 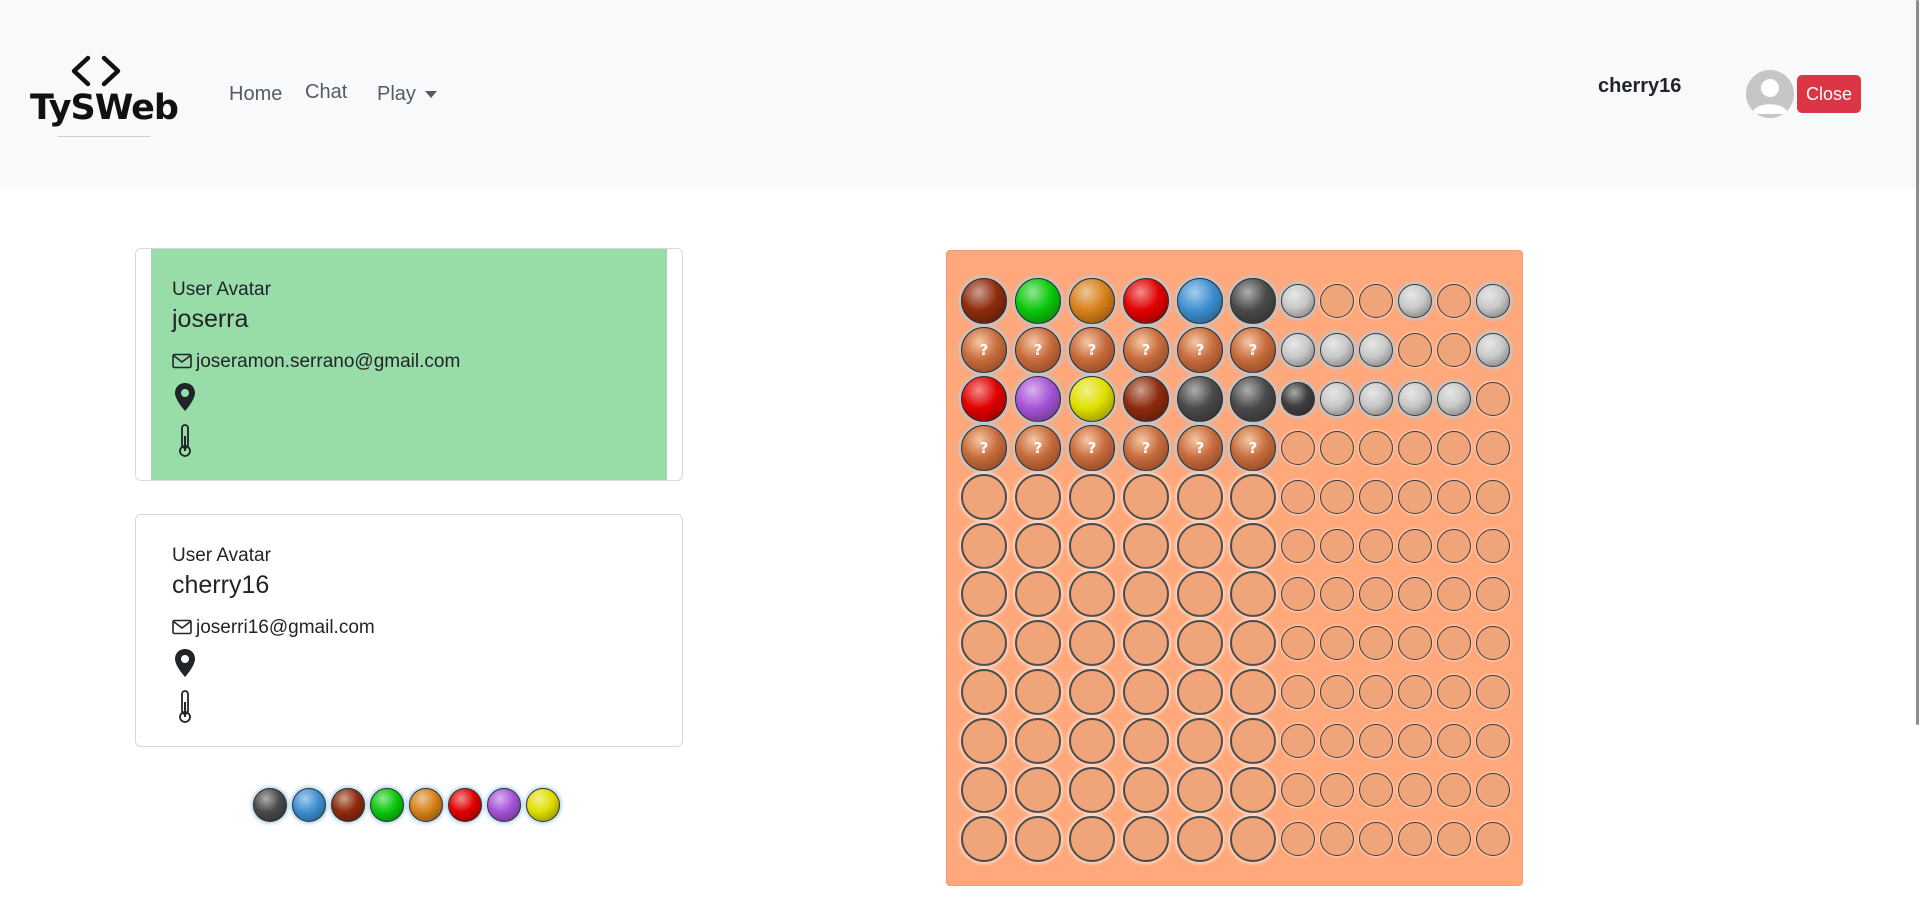 I want to click on palette-ball-blue, so click(x=309, y=805).